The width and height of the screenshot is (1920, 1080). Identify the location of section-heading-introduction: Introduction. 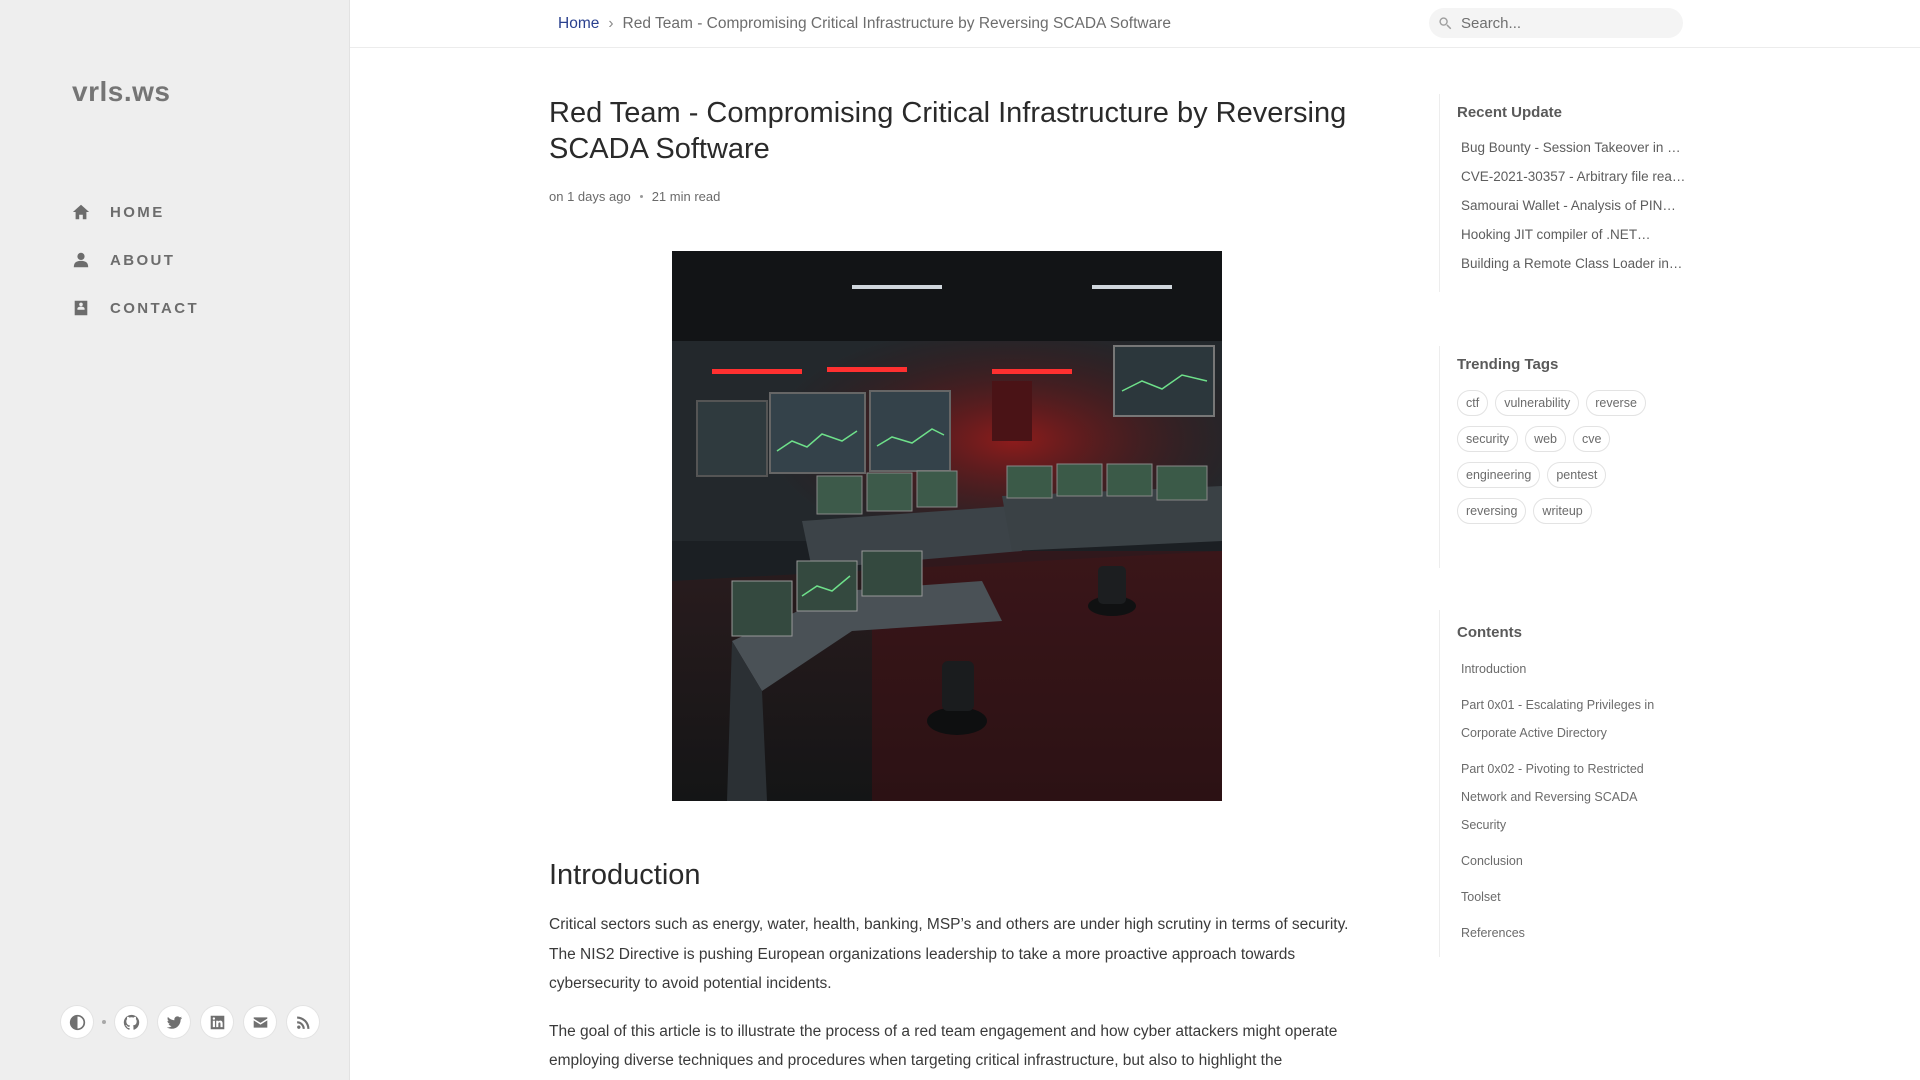
(625, 875).